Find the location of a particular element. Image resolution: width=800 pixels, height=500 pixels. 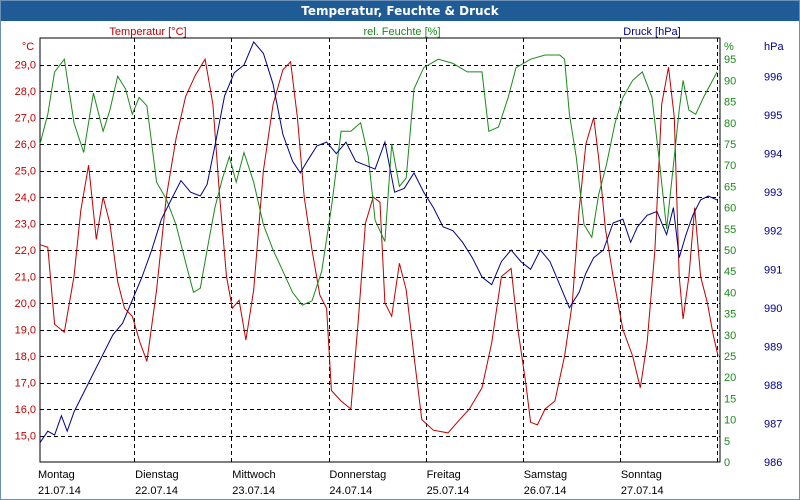

humidity-tick-label: 60 is located at coordinates (730, 209).